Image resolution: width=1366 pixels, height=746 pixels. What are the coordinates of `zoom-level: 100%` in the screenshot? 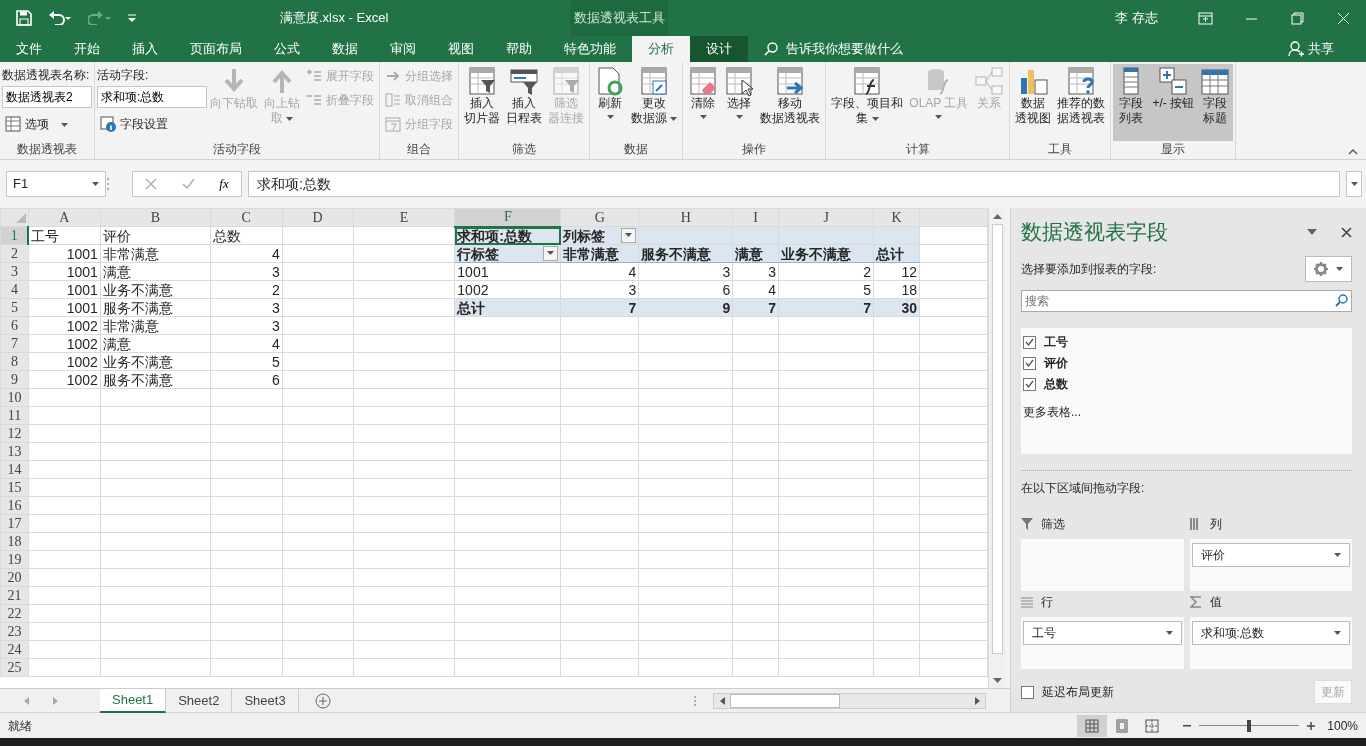 It's located at (1342, 725).